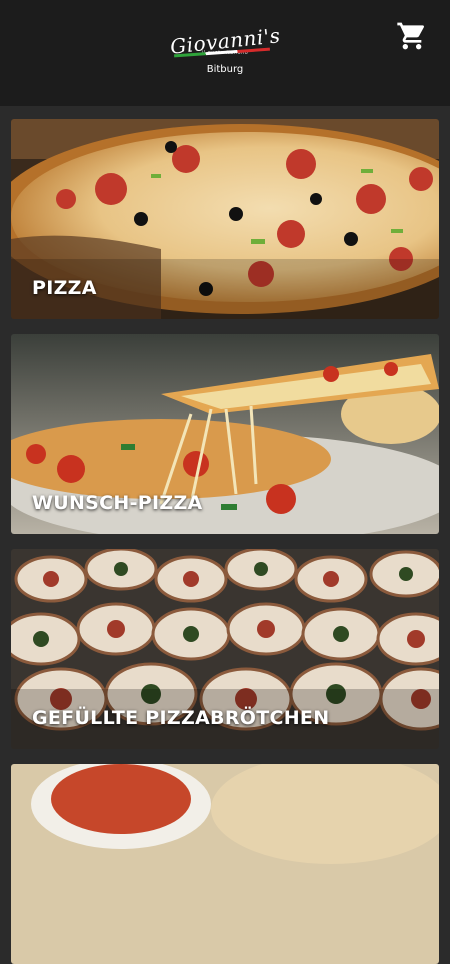  What do you see at coordinates (181, 718) in the screenshot?
I see `category-label: GEFÜLLTE PIZZABRÖTCHEN` at bounding box center [181, 718].